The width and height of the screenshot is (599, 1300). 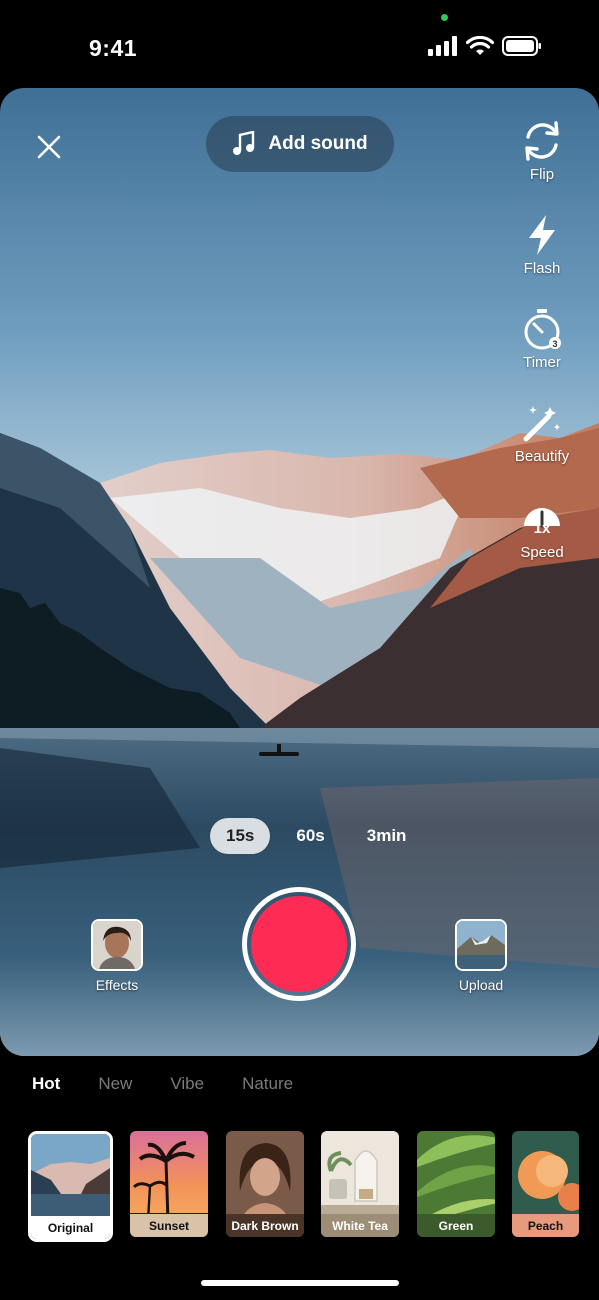 What do you see at coordinates (387, 836) in the screenshot?
I see `duration-3min: 3min` at bounding box center [387, 836].